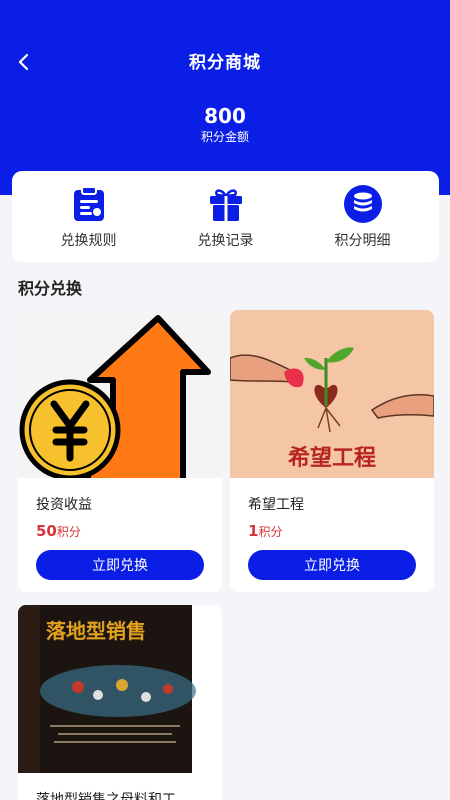 Image resolution: width=450 pixels, height=800 pixels. What do you see at coordinates (89, 204) in the screenshot?
I see `clipboard-icon` at bounding box center [89, 204].